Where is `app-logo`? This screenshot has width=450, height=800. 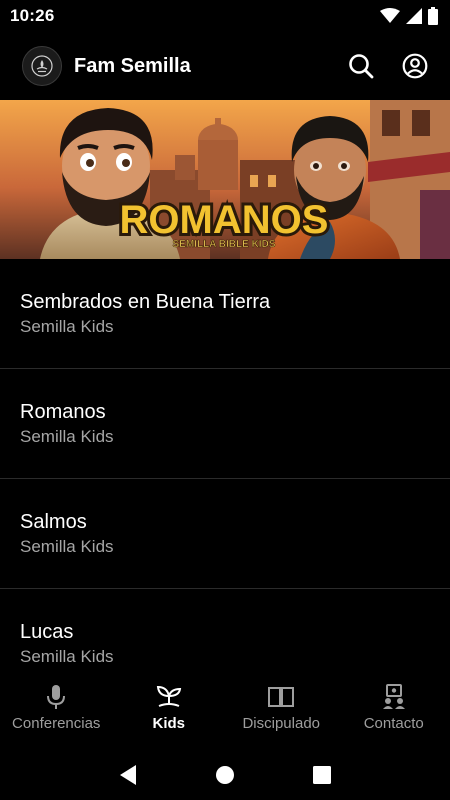 app-logo is located at coordinates (42, 66).